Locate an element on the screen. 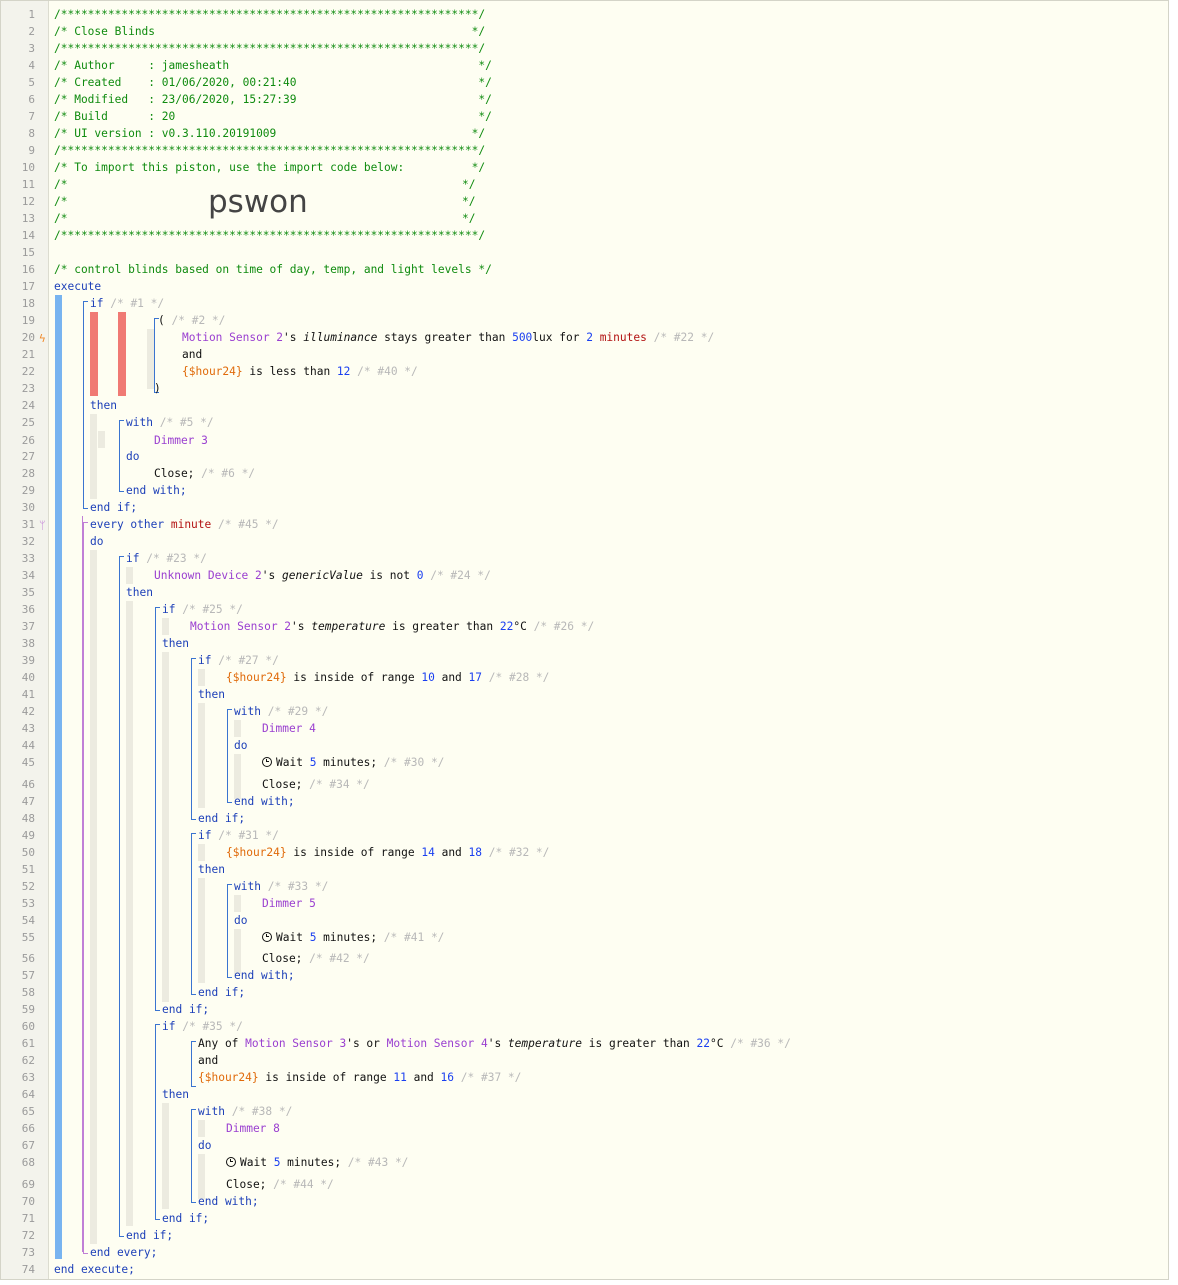  with-statement: with /* #5 */ is located at coordinates (170, 422).